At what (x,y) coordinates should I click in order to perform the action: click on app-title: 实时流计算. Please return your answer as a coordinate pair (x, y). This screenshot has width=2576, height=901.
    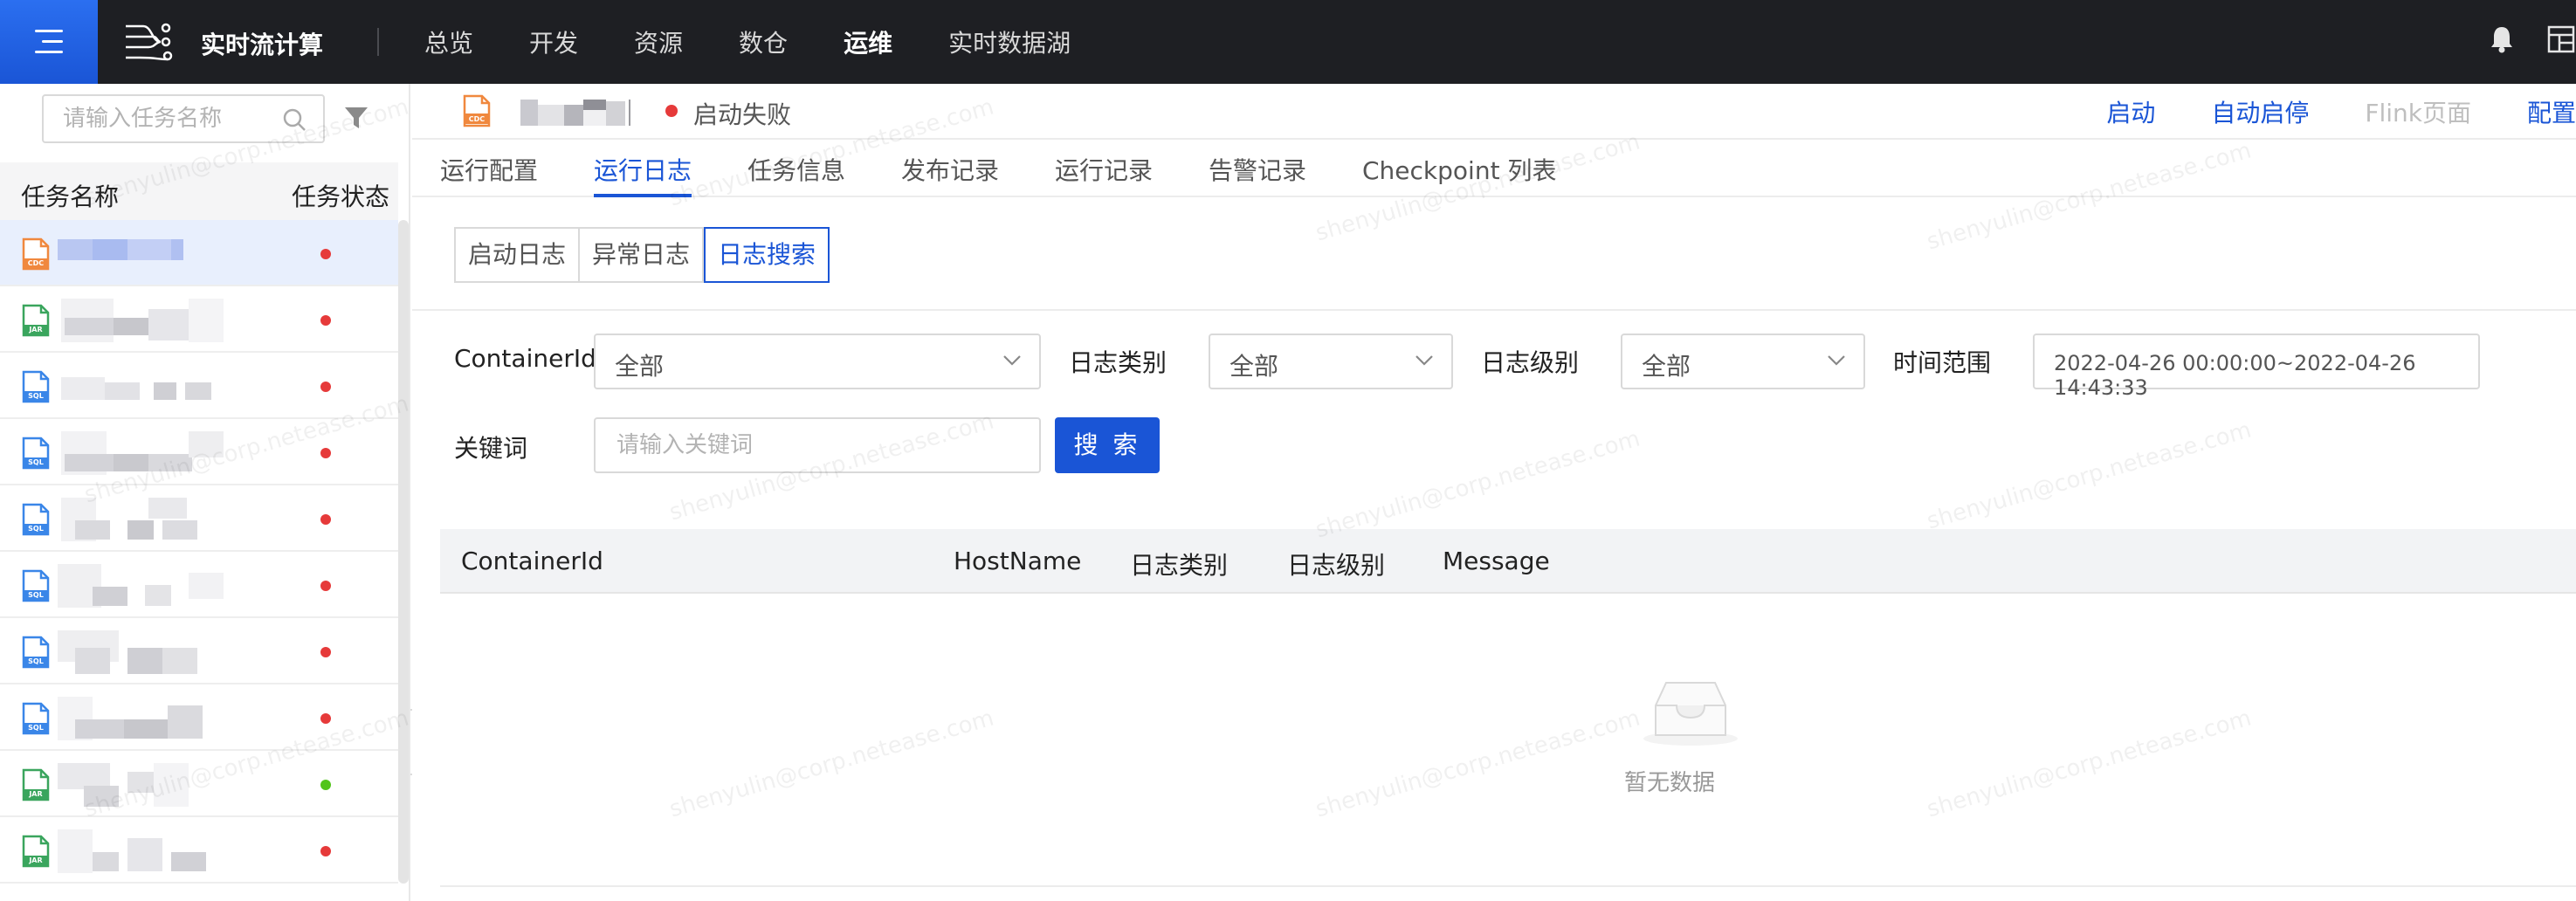
    Looking at the image, I should click on (262, 45).